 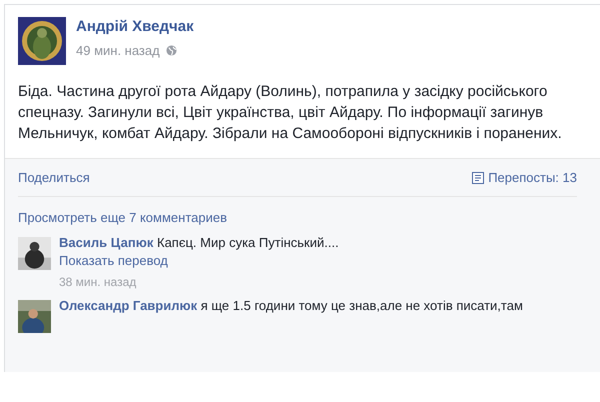 I want to click on view-more-comments: Просмотреть еще 7 комментариев, so click(x=304, y=218).